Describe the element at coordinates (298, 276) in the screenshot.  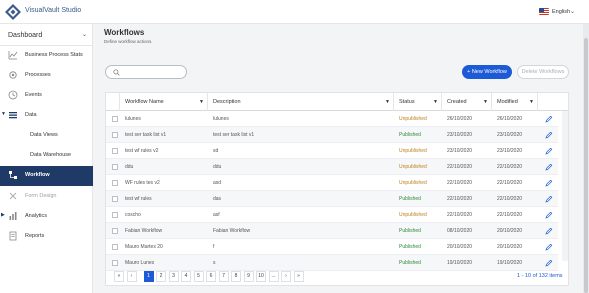
I see `last-page-button: »` at that location.